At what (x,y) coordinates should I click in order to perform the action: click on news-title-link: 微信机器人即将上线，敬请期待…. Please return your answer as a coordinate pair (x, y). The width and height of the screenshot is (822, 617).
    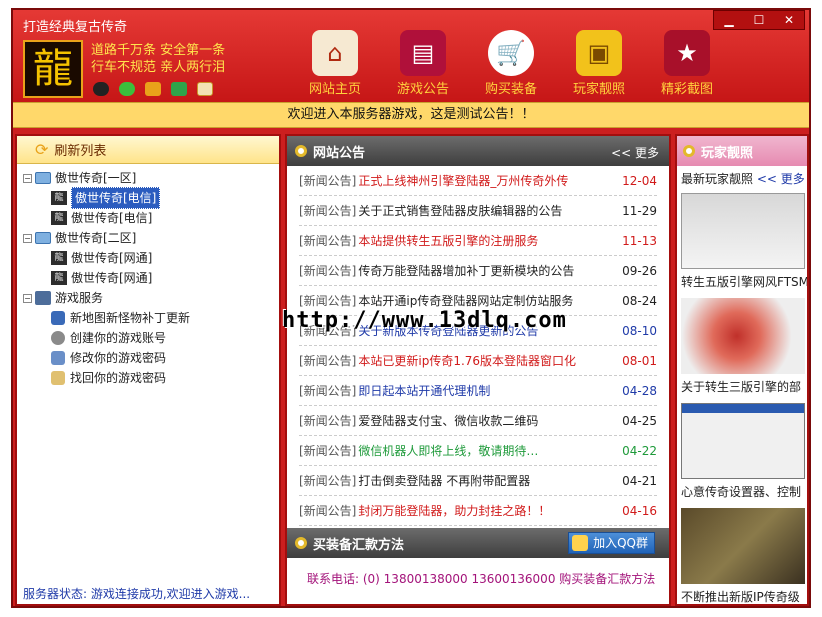
    Looking at the image, I should click on (489, 450).